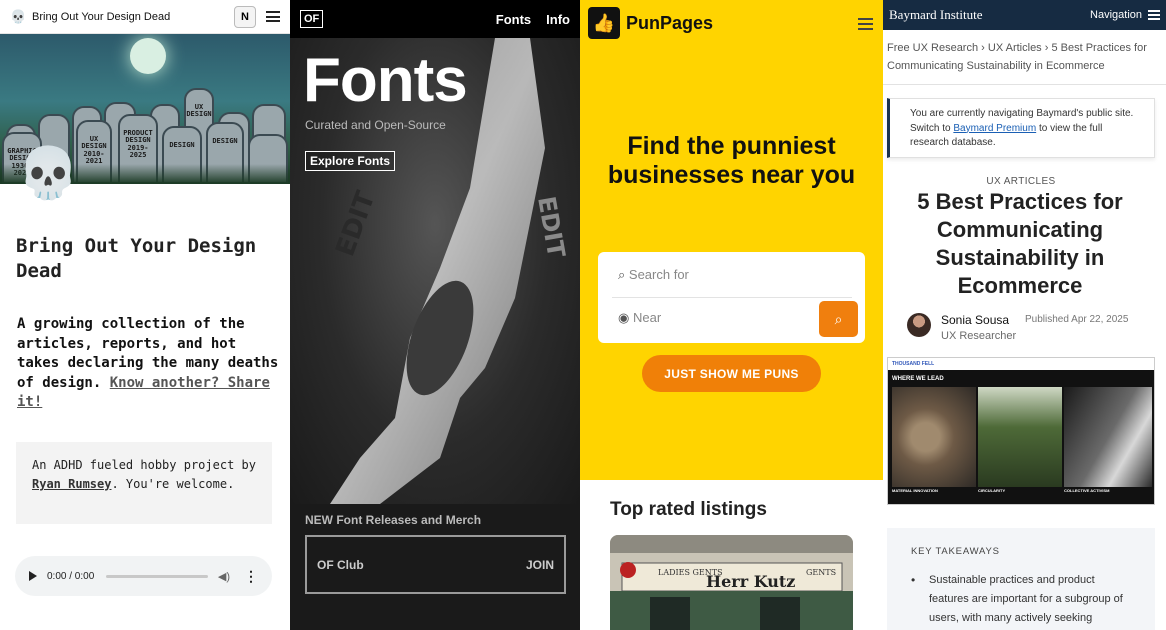 Image resolution: width=1166 pixels, height=630 pixels. What do you see at coordinates (1024, 84) in the screenshot?
I see `divider` at bounding box center [1024, 84].